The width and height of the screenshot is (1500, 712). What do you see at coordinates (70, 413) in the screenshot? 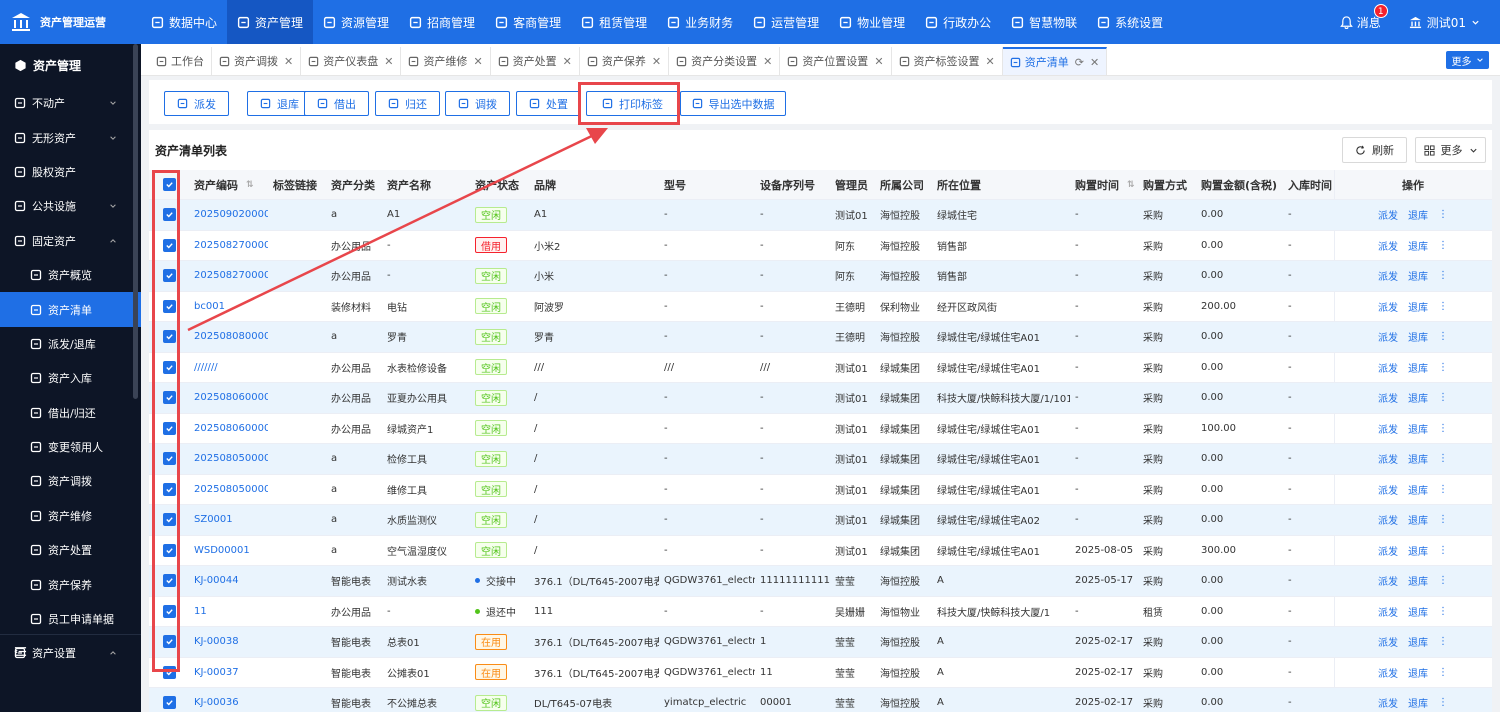
I see `sidebar-item: 借出/归还` at bounding box center [70, 413].